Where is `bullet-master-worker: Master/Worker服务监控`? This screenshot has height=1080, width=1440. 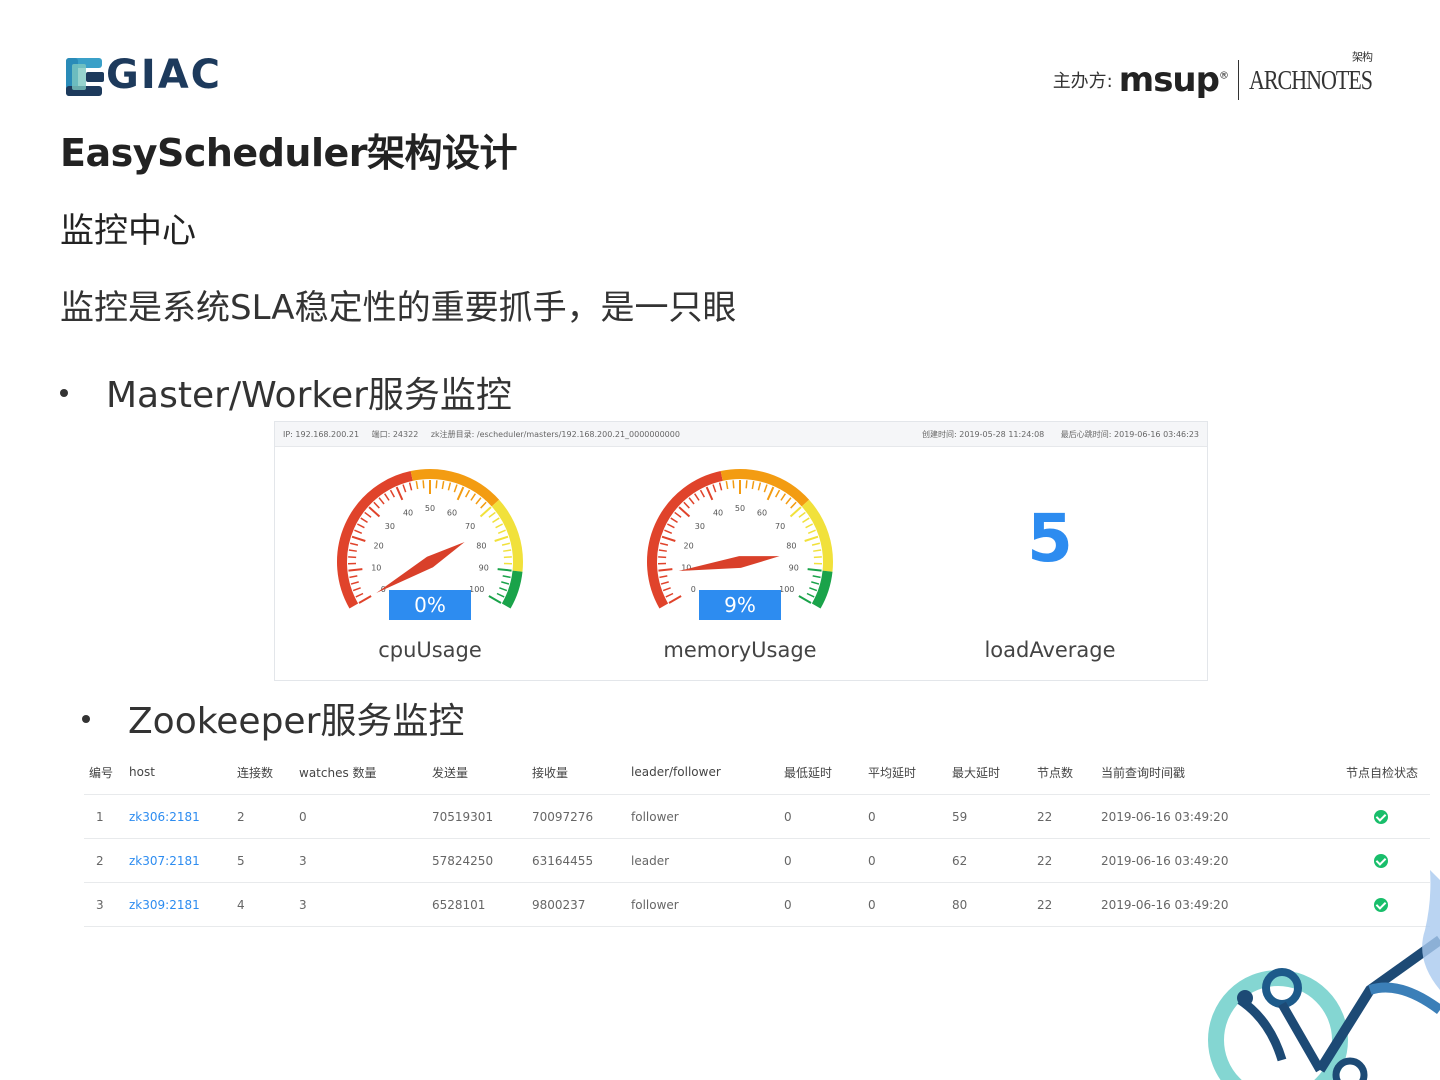
bullet-master-worker: Master/Worker服务监控 is located at coordinates (286, 392).